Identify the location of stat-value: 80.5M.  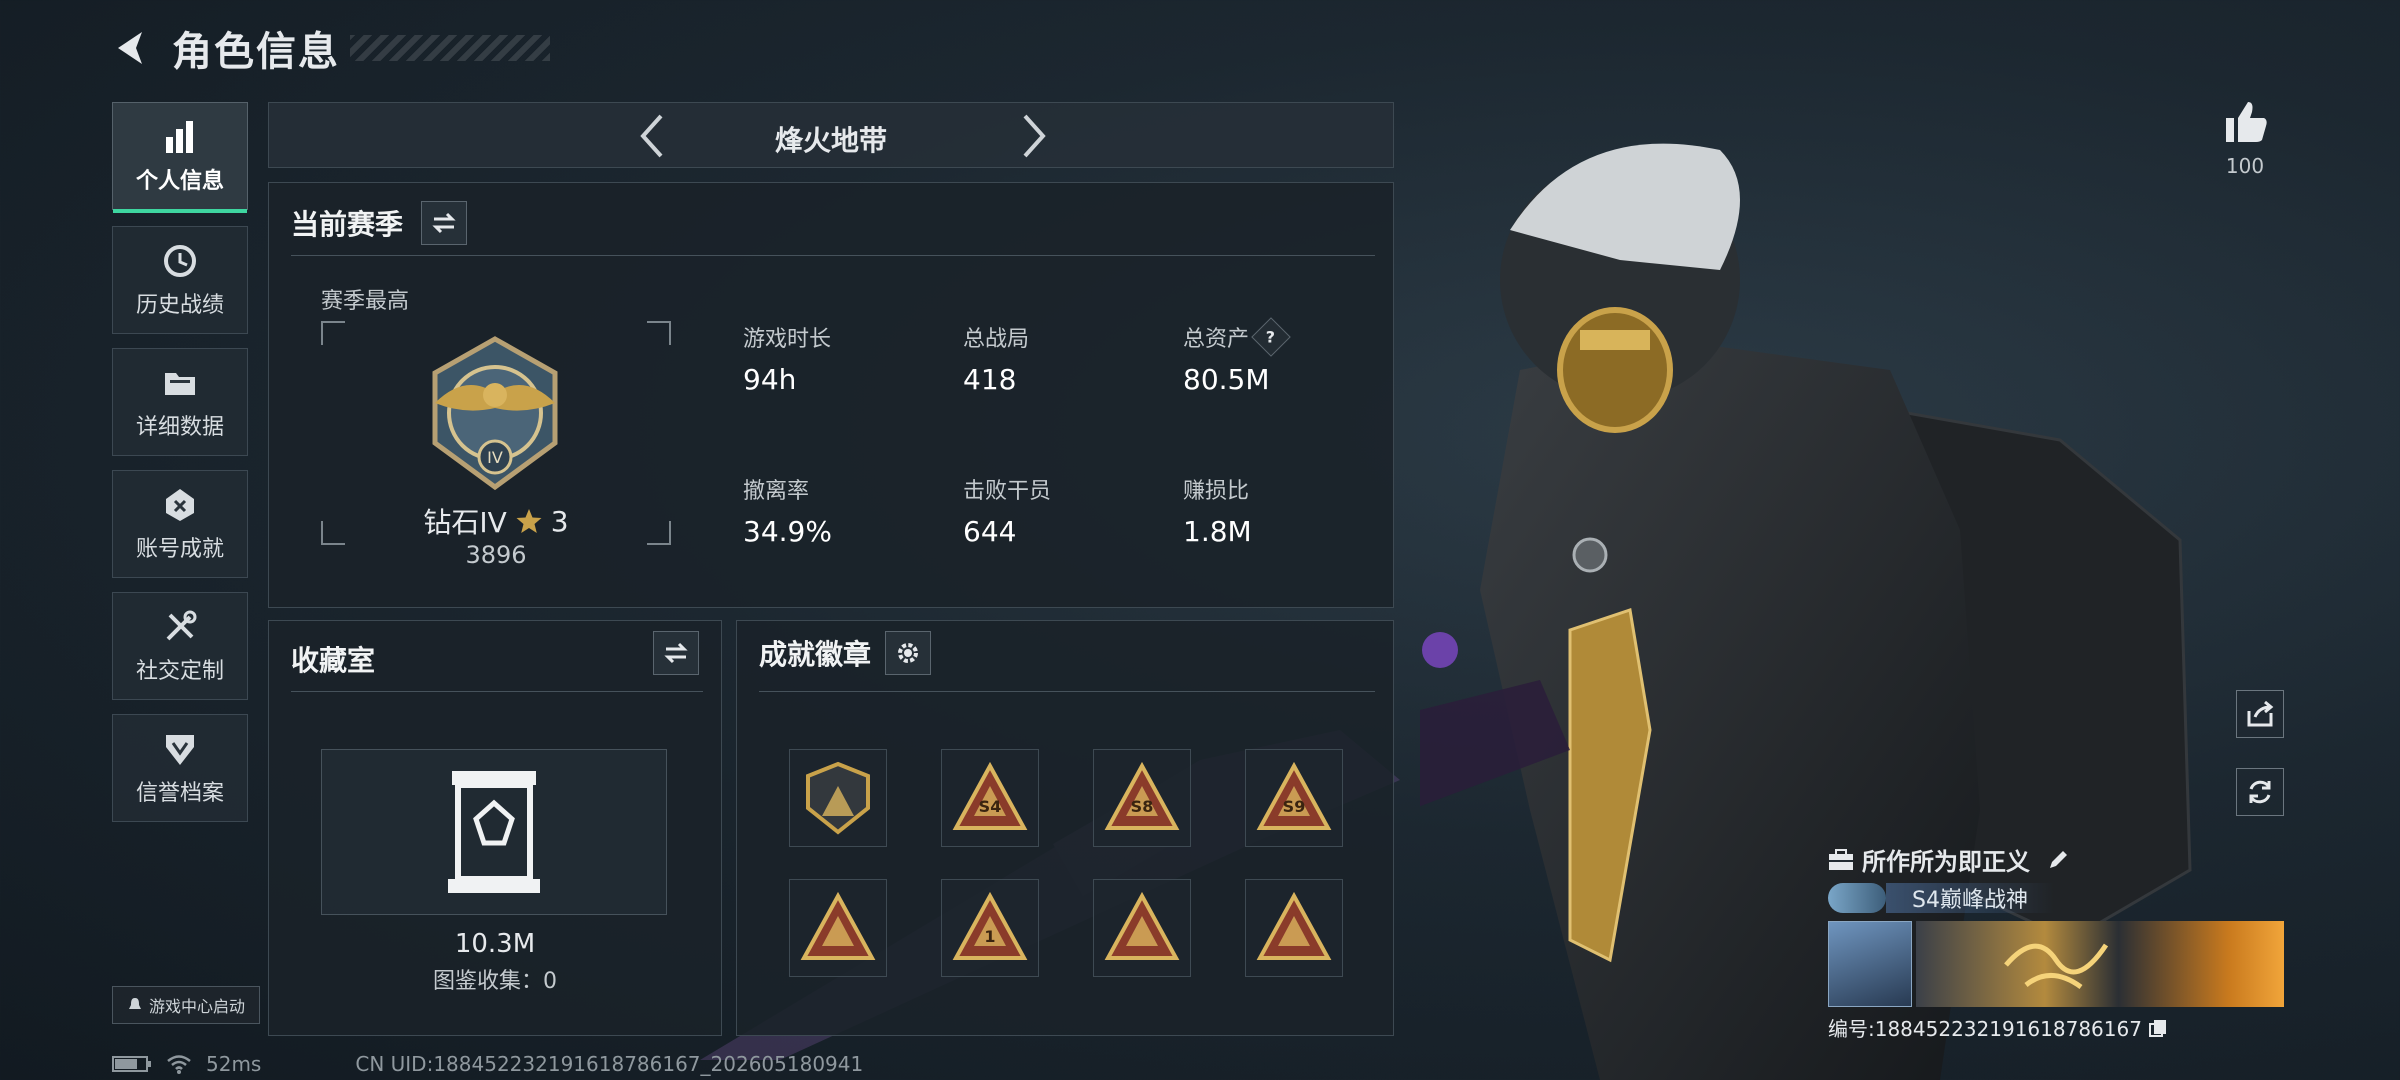
(1226, 379).